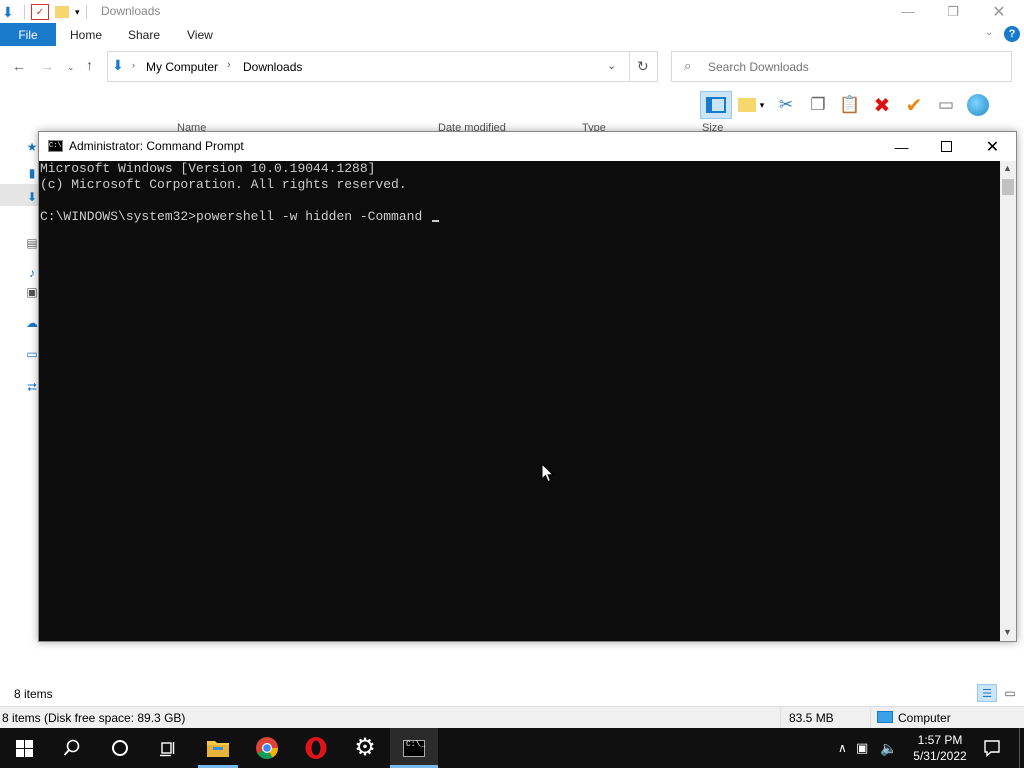 The width and height of the screenshot is (1024, 768). What do you see at coordinates (512, 694) in the screenshot?
I see `status-bar: 8 items ☰ ▭` at bounding box center [512, 694].